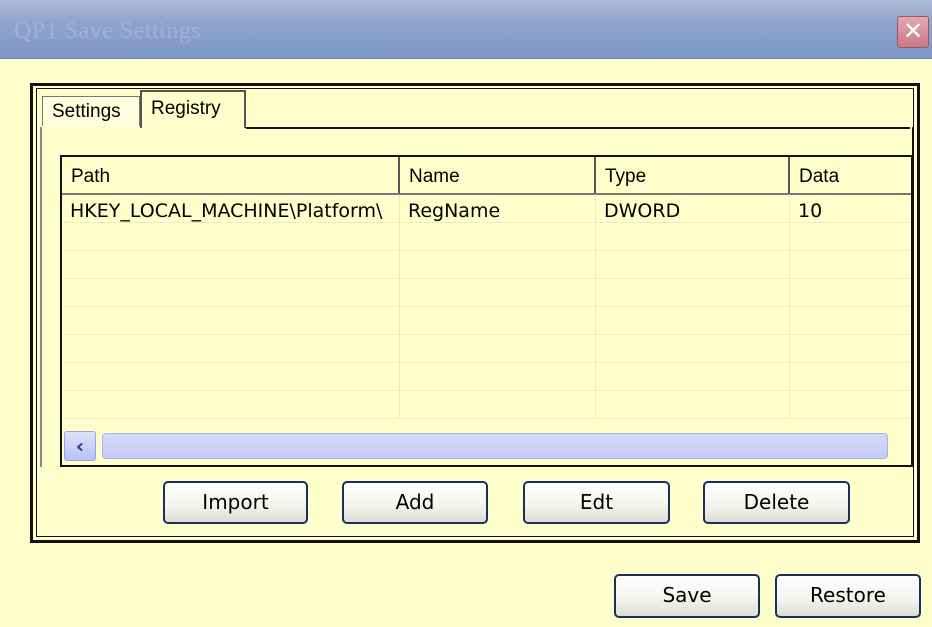 Image resolution: width=932 pixels, height=627 pixels. Describe the element at coordinates (86, 111) in the screenshot. I see `tab-settings-label: Settings` at that location.